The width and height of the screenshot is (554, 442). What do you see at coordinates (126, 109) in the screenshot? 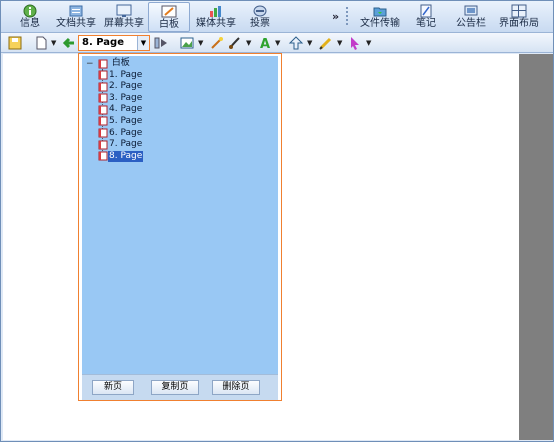
I see `tree-page-label: 4. Page` at bounding box center [126, 109].